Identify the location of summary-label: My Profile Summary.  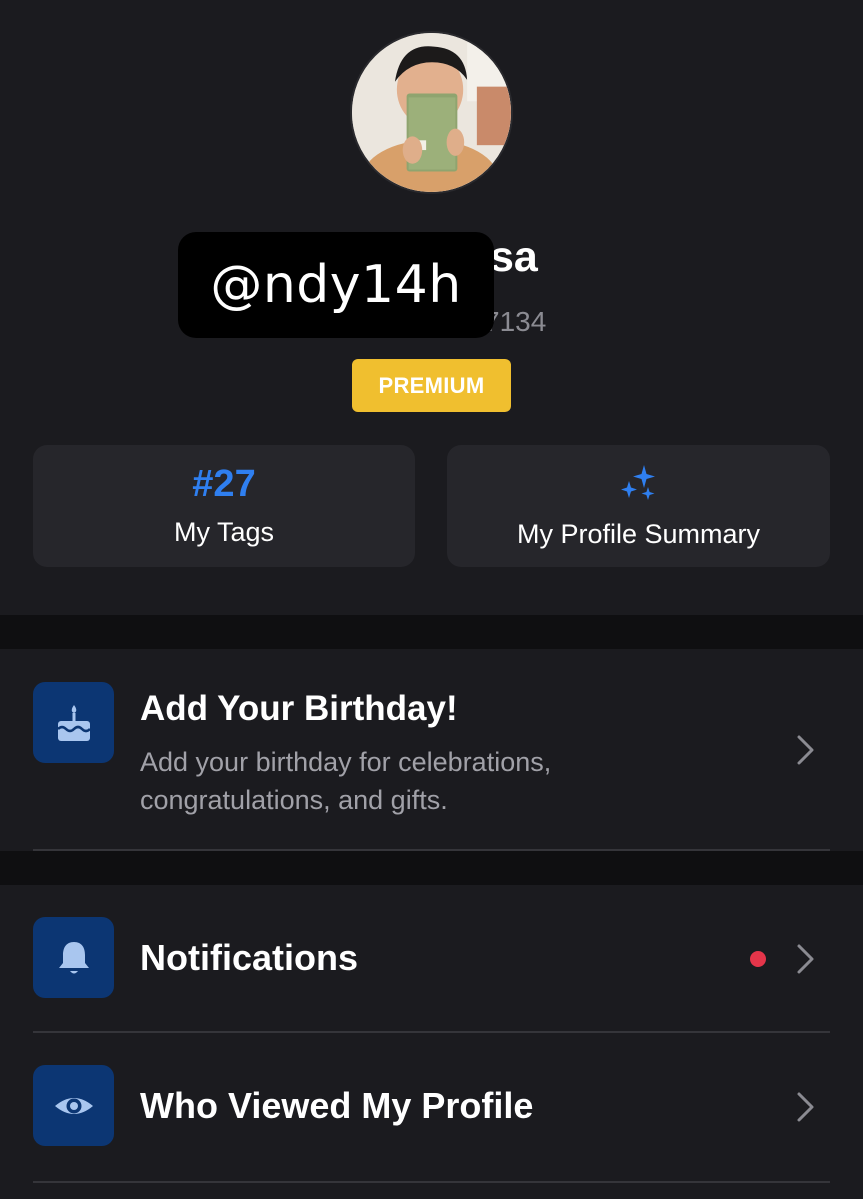
(638, 533).